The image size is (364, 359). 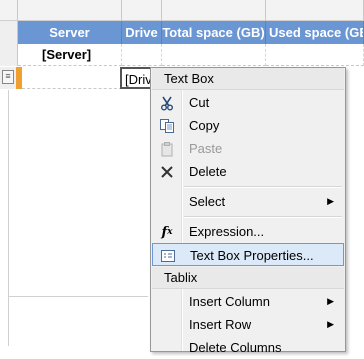 What do you see at coordinates (167, 103) in the screenshot?
I see `cut-icon` at bounding box center [167, 103].